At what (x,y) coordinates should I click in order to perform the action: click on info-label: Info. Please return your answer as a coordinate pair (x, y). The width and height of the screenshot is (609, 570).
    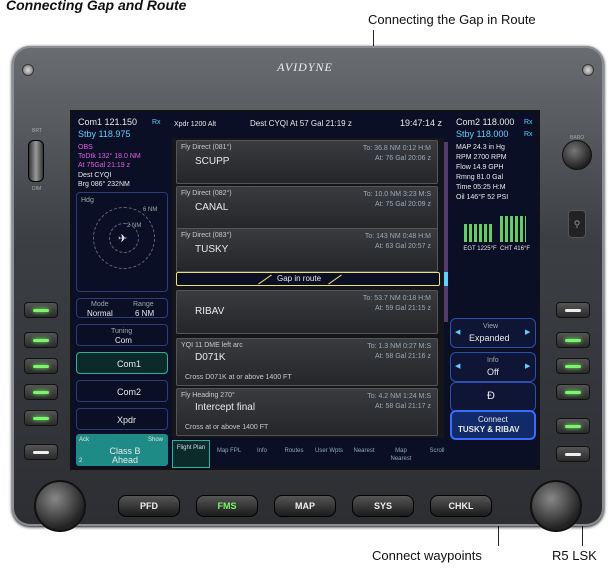
    Looking at the image, I should click on (493, 360).